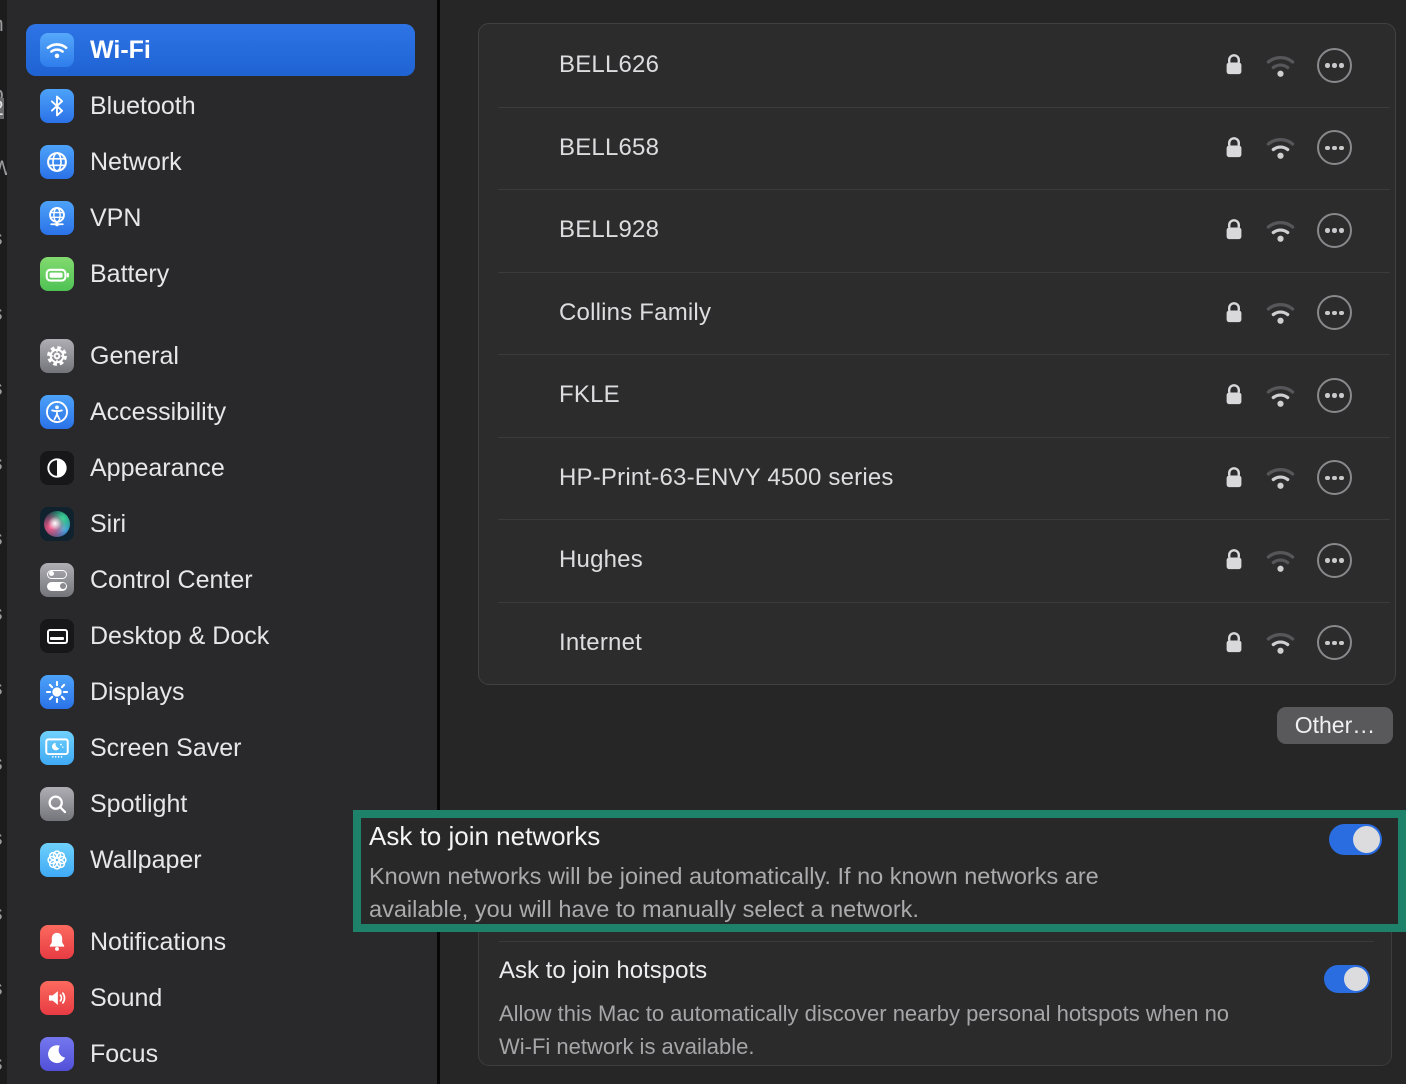 The image size is (1406, 1084). What do you see at coordinates (143, 105) in the screenshot?
I see `sidebar-item-label: Bluetooth` at bounding box center [143, 105].